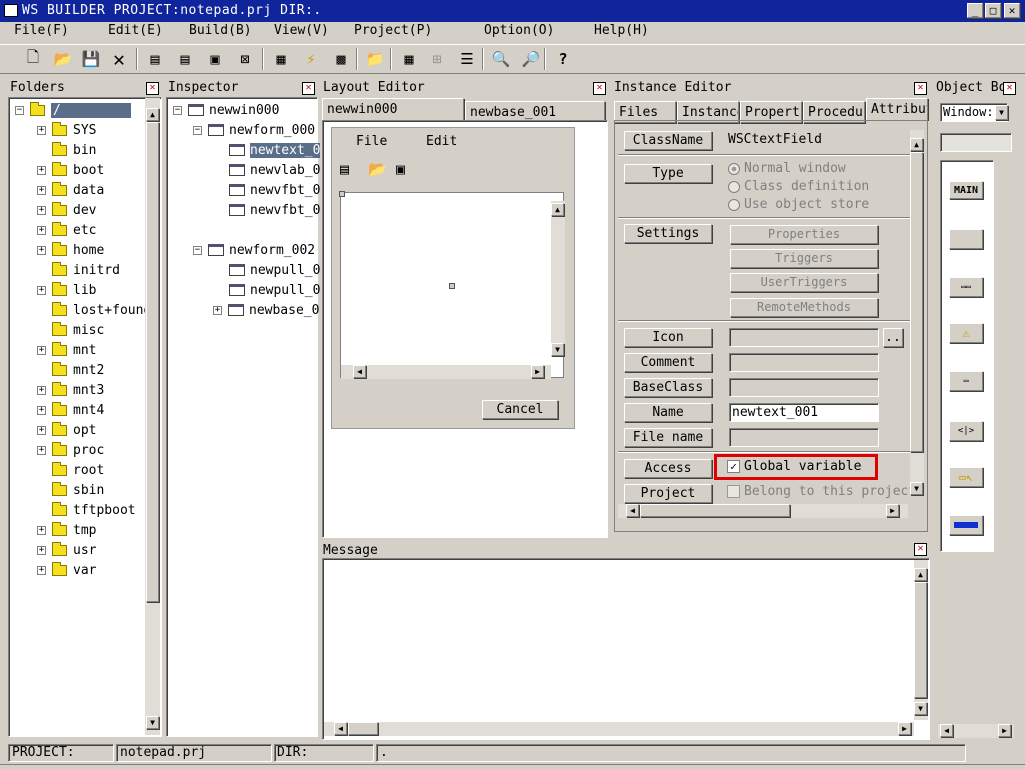  Describe the element at coordinates (976, 731) in the screenshot. I see `objectbox-hscroll: ◀ ▶` at that location.